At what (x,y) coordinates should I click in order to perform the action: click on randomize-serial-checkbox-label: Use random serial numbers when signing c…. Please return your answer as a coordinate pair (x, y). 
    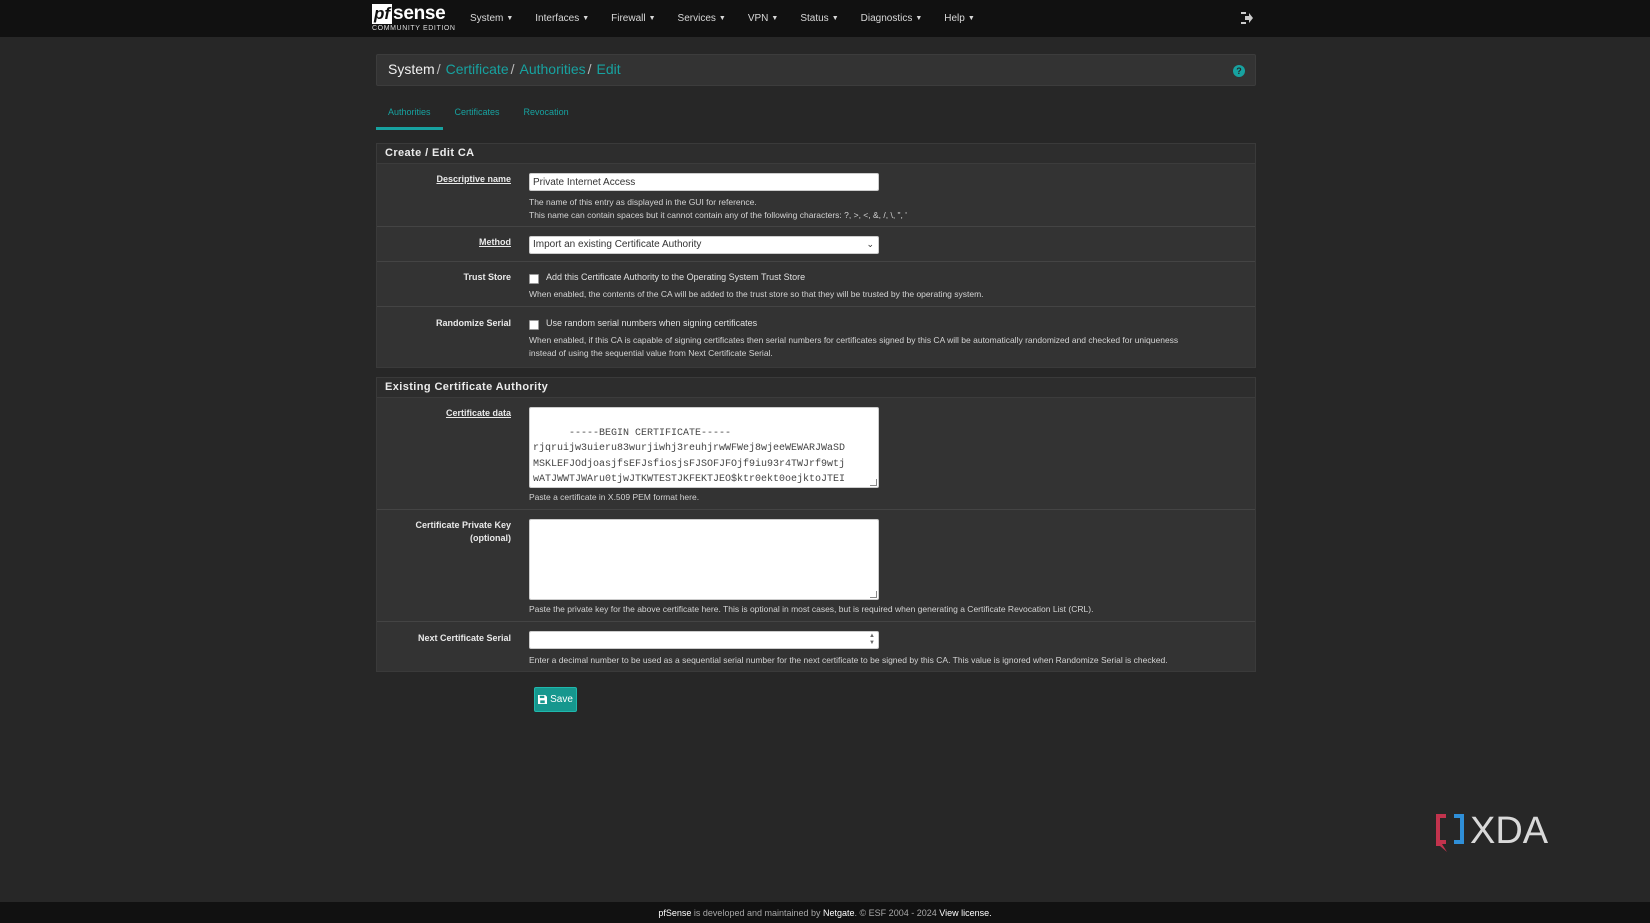
    Looking at the image, I should click on (651, 323).